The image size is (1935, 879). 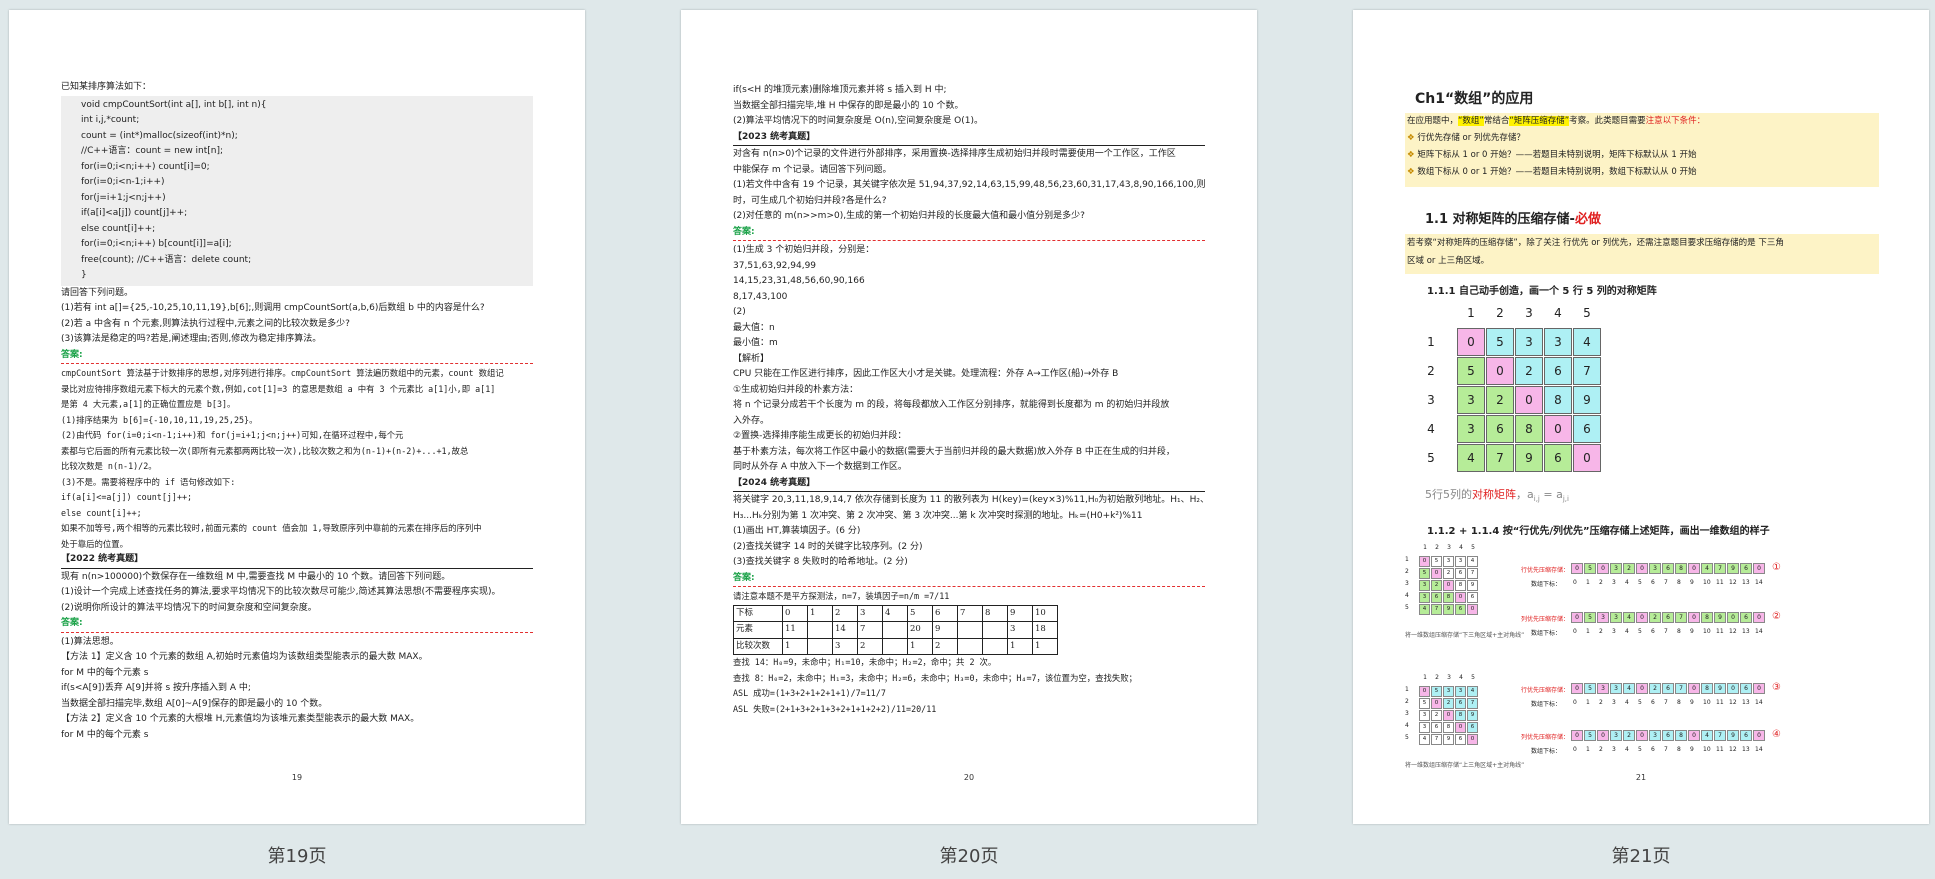 What do you see at coordinates (969, 240) in the screenshot?
I see `answer-divider` at bounding box center [969, 240].